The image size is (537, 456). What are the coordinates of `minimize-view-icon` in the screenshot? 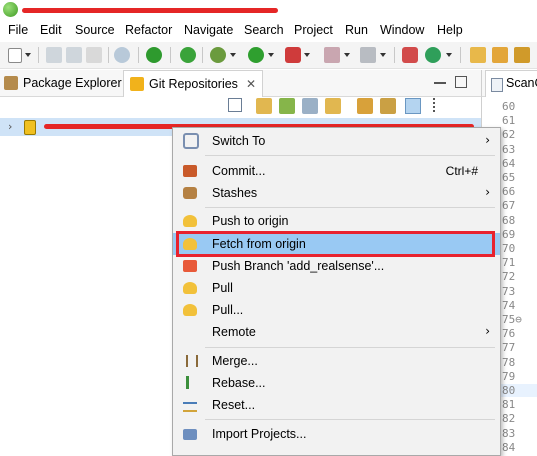 It's located at (440, 80).